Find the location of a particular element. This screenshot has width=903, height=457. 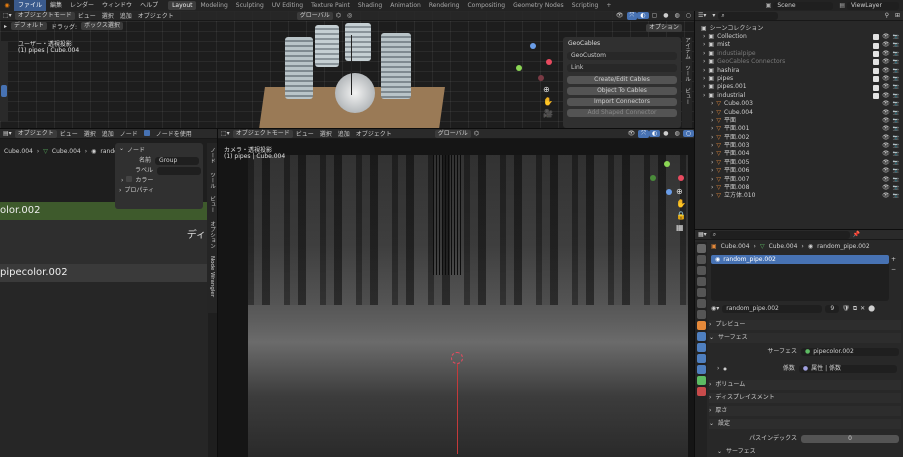

proportional-icon: ◎ is located at coordinates (349, 15).